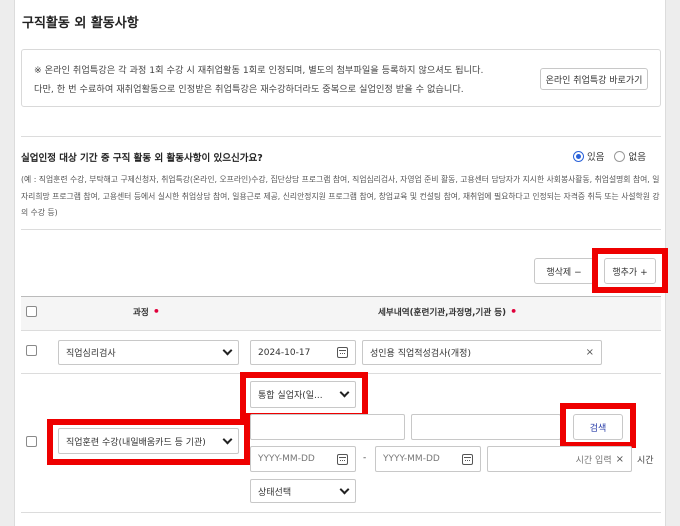  What do you see at coordinates (620, 156) in the screenshot?
I see `radio-no` at bounding box center [620, 156].